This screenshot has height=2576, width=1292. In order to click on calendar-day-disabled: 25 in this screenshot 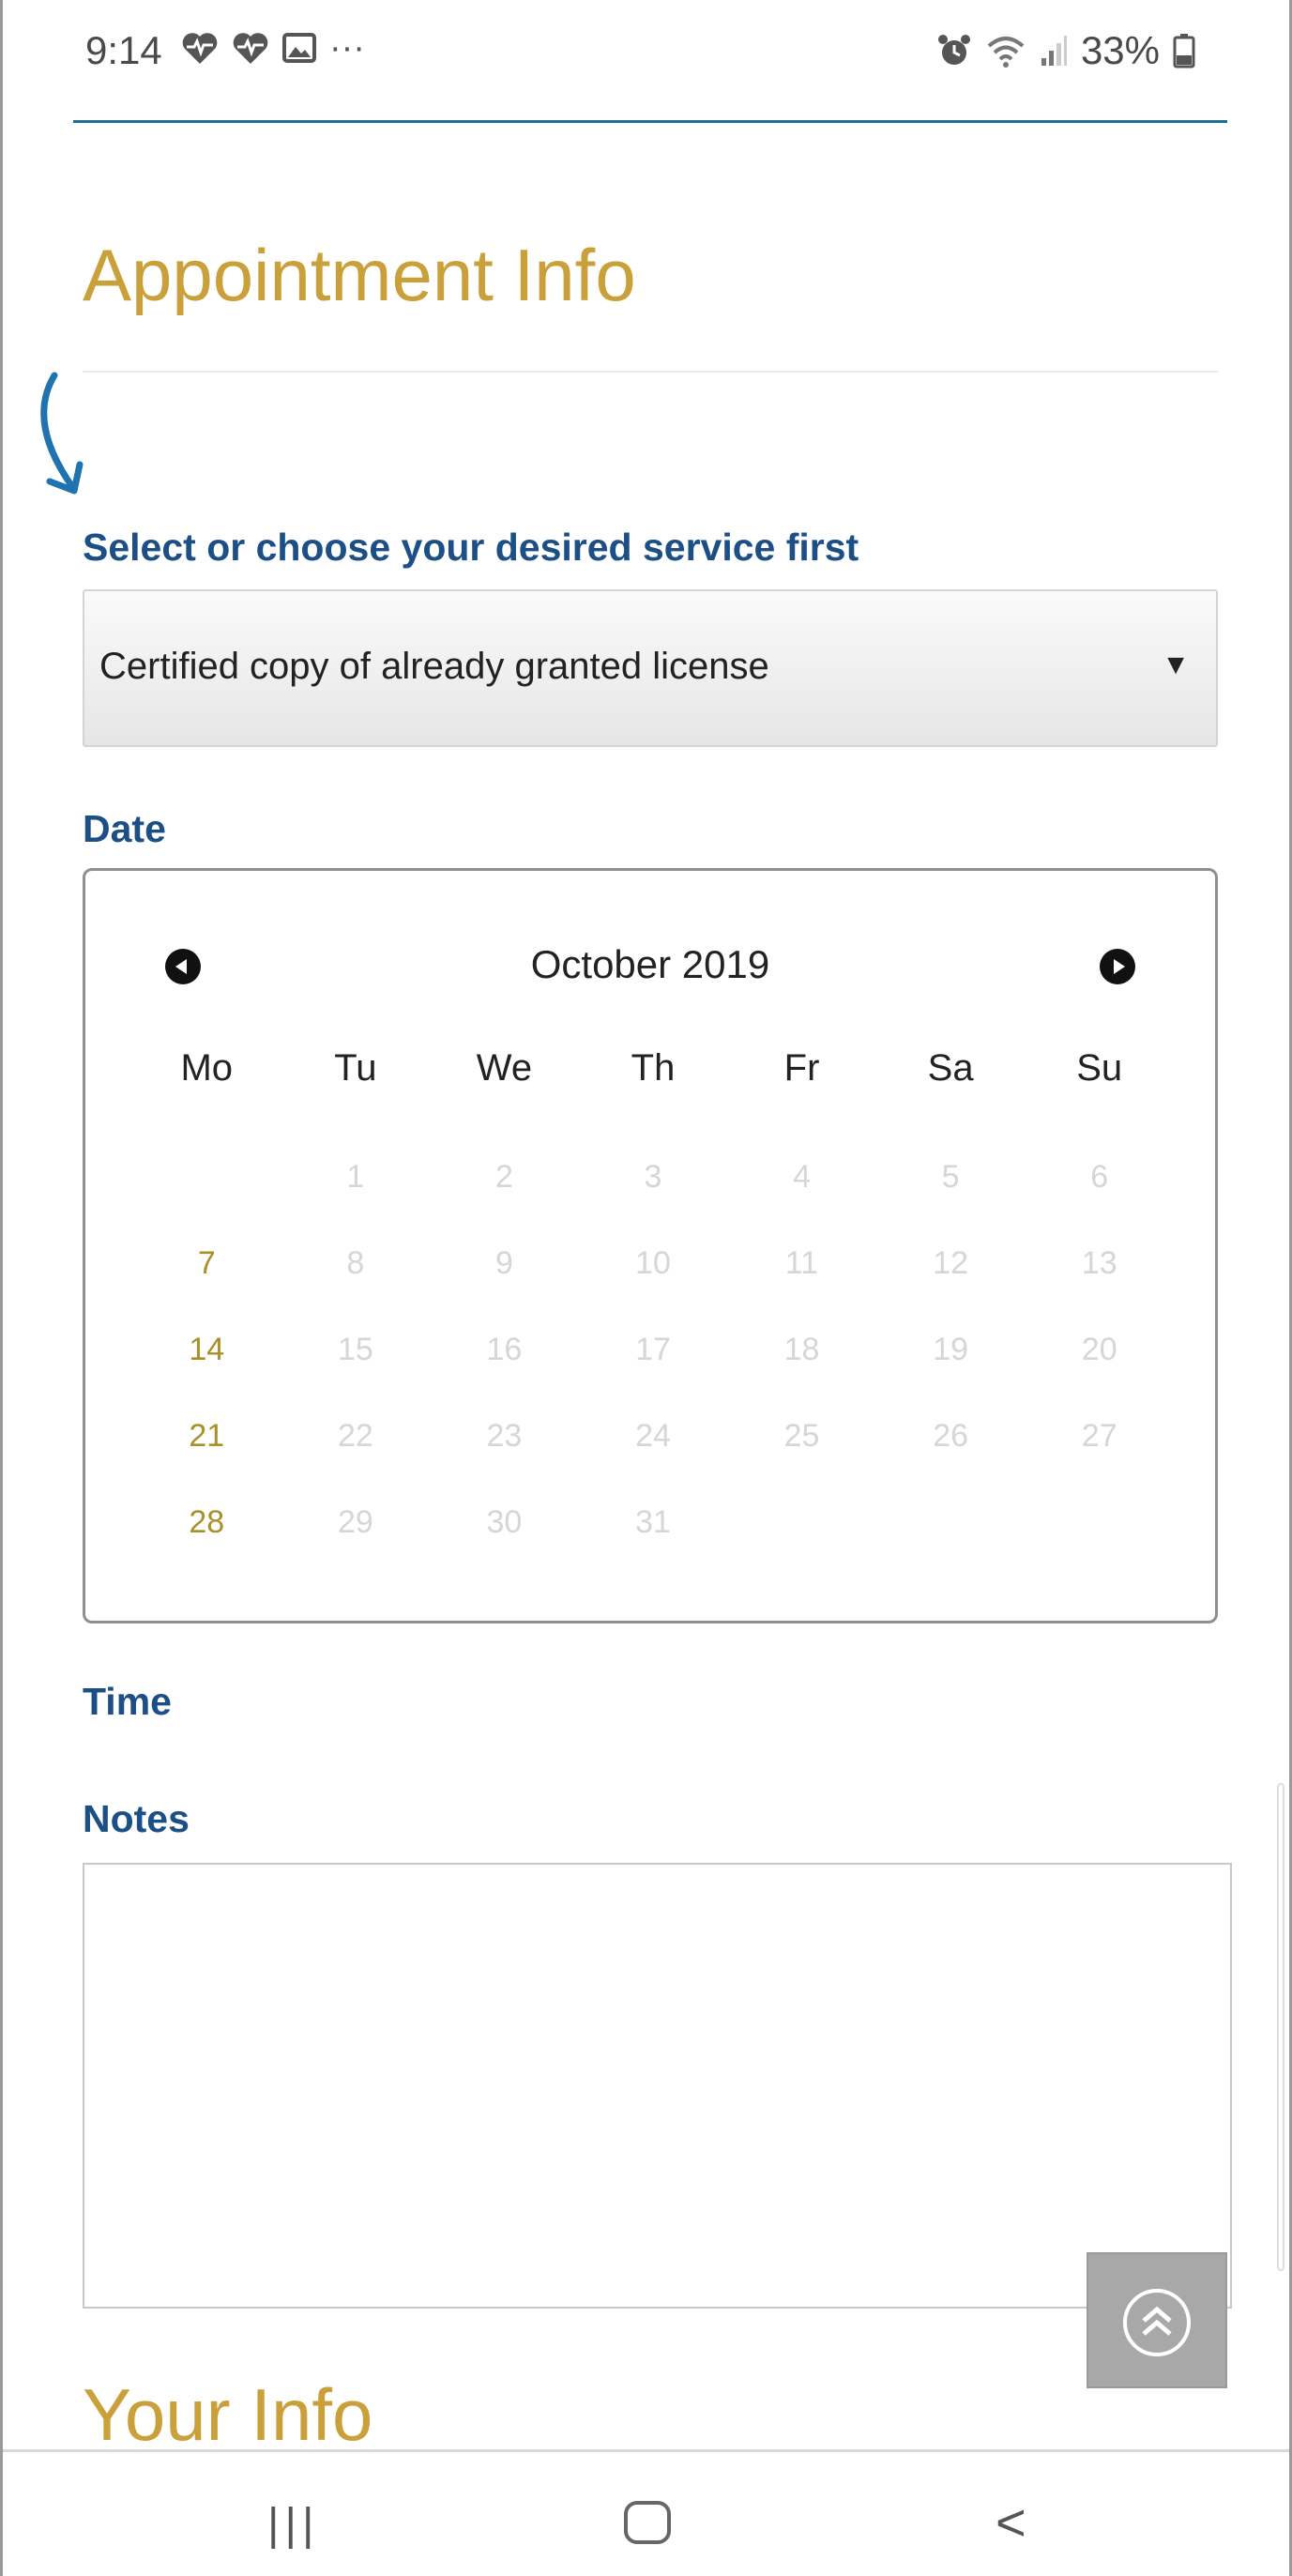, I will do `click(801, 1436)`.